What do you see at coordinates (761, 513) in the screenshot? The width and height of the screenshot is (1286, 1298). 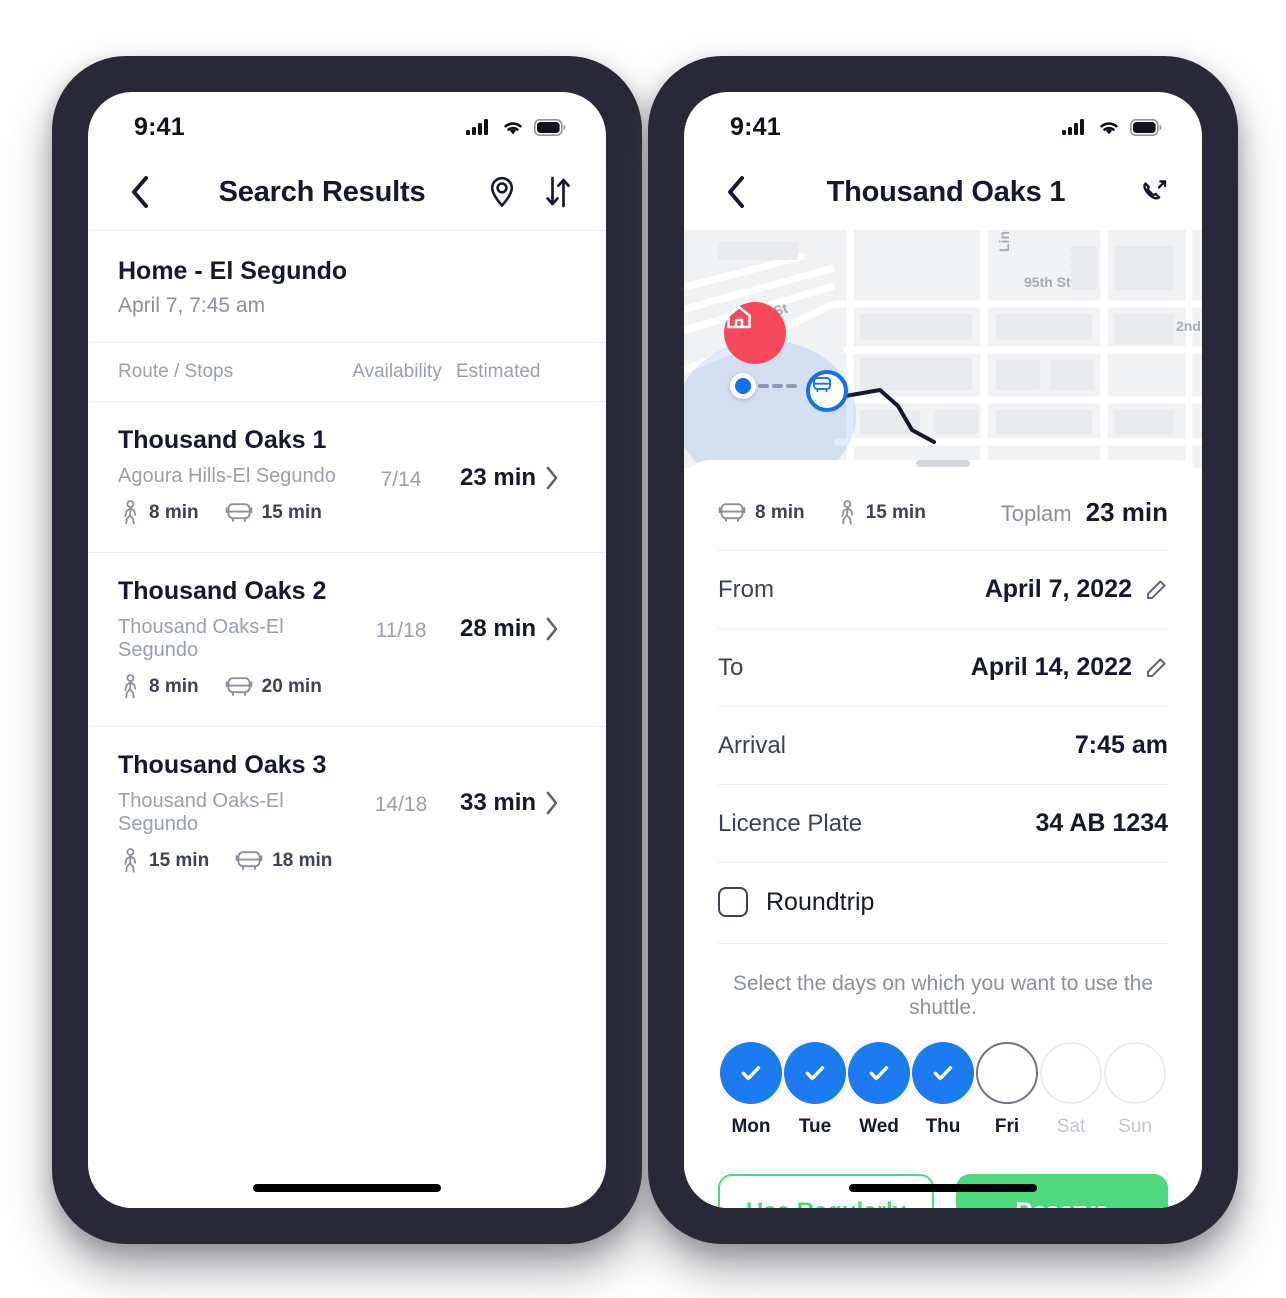 I see `bus-leg: 8 min` at bounding box center [761, 513].